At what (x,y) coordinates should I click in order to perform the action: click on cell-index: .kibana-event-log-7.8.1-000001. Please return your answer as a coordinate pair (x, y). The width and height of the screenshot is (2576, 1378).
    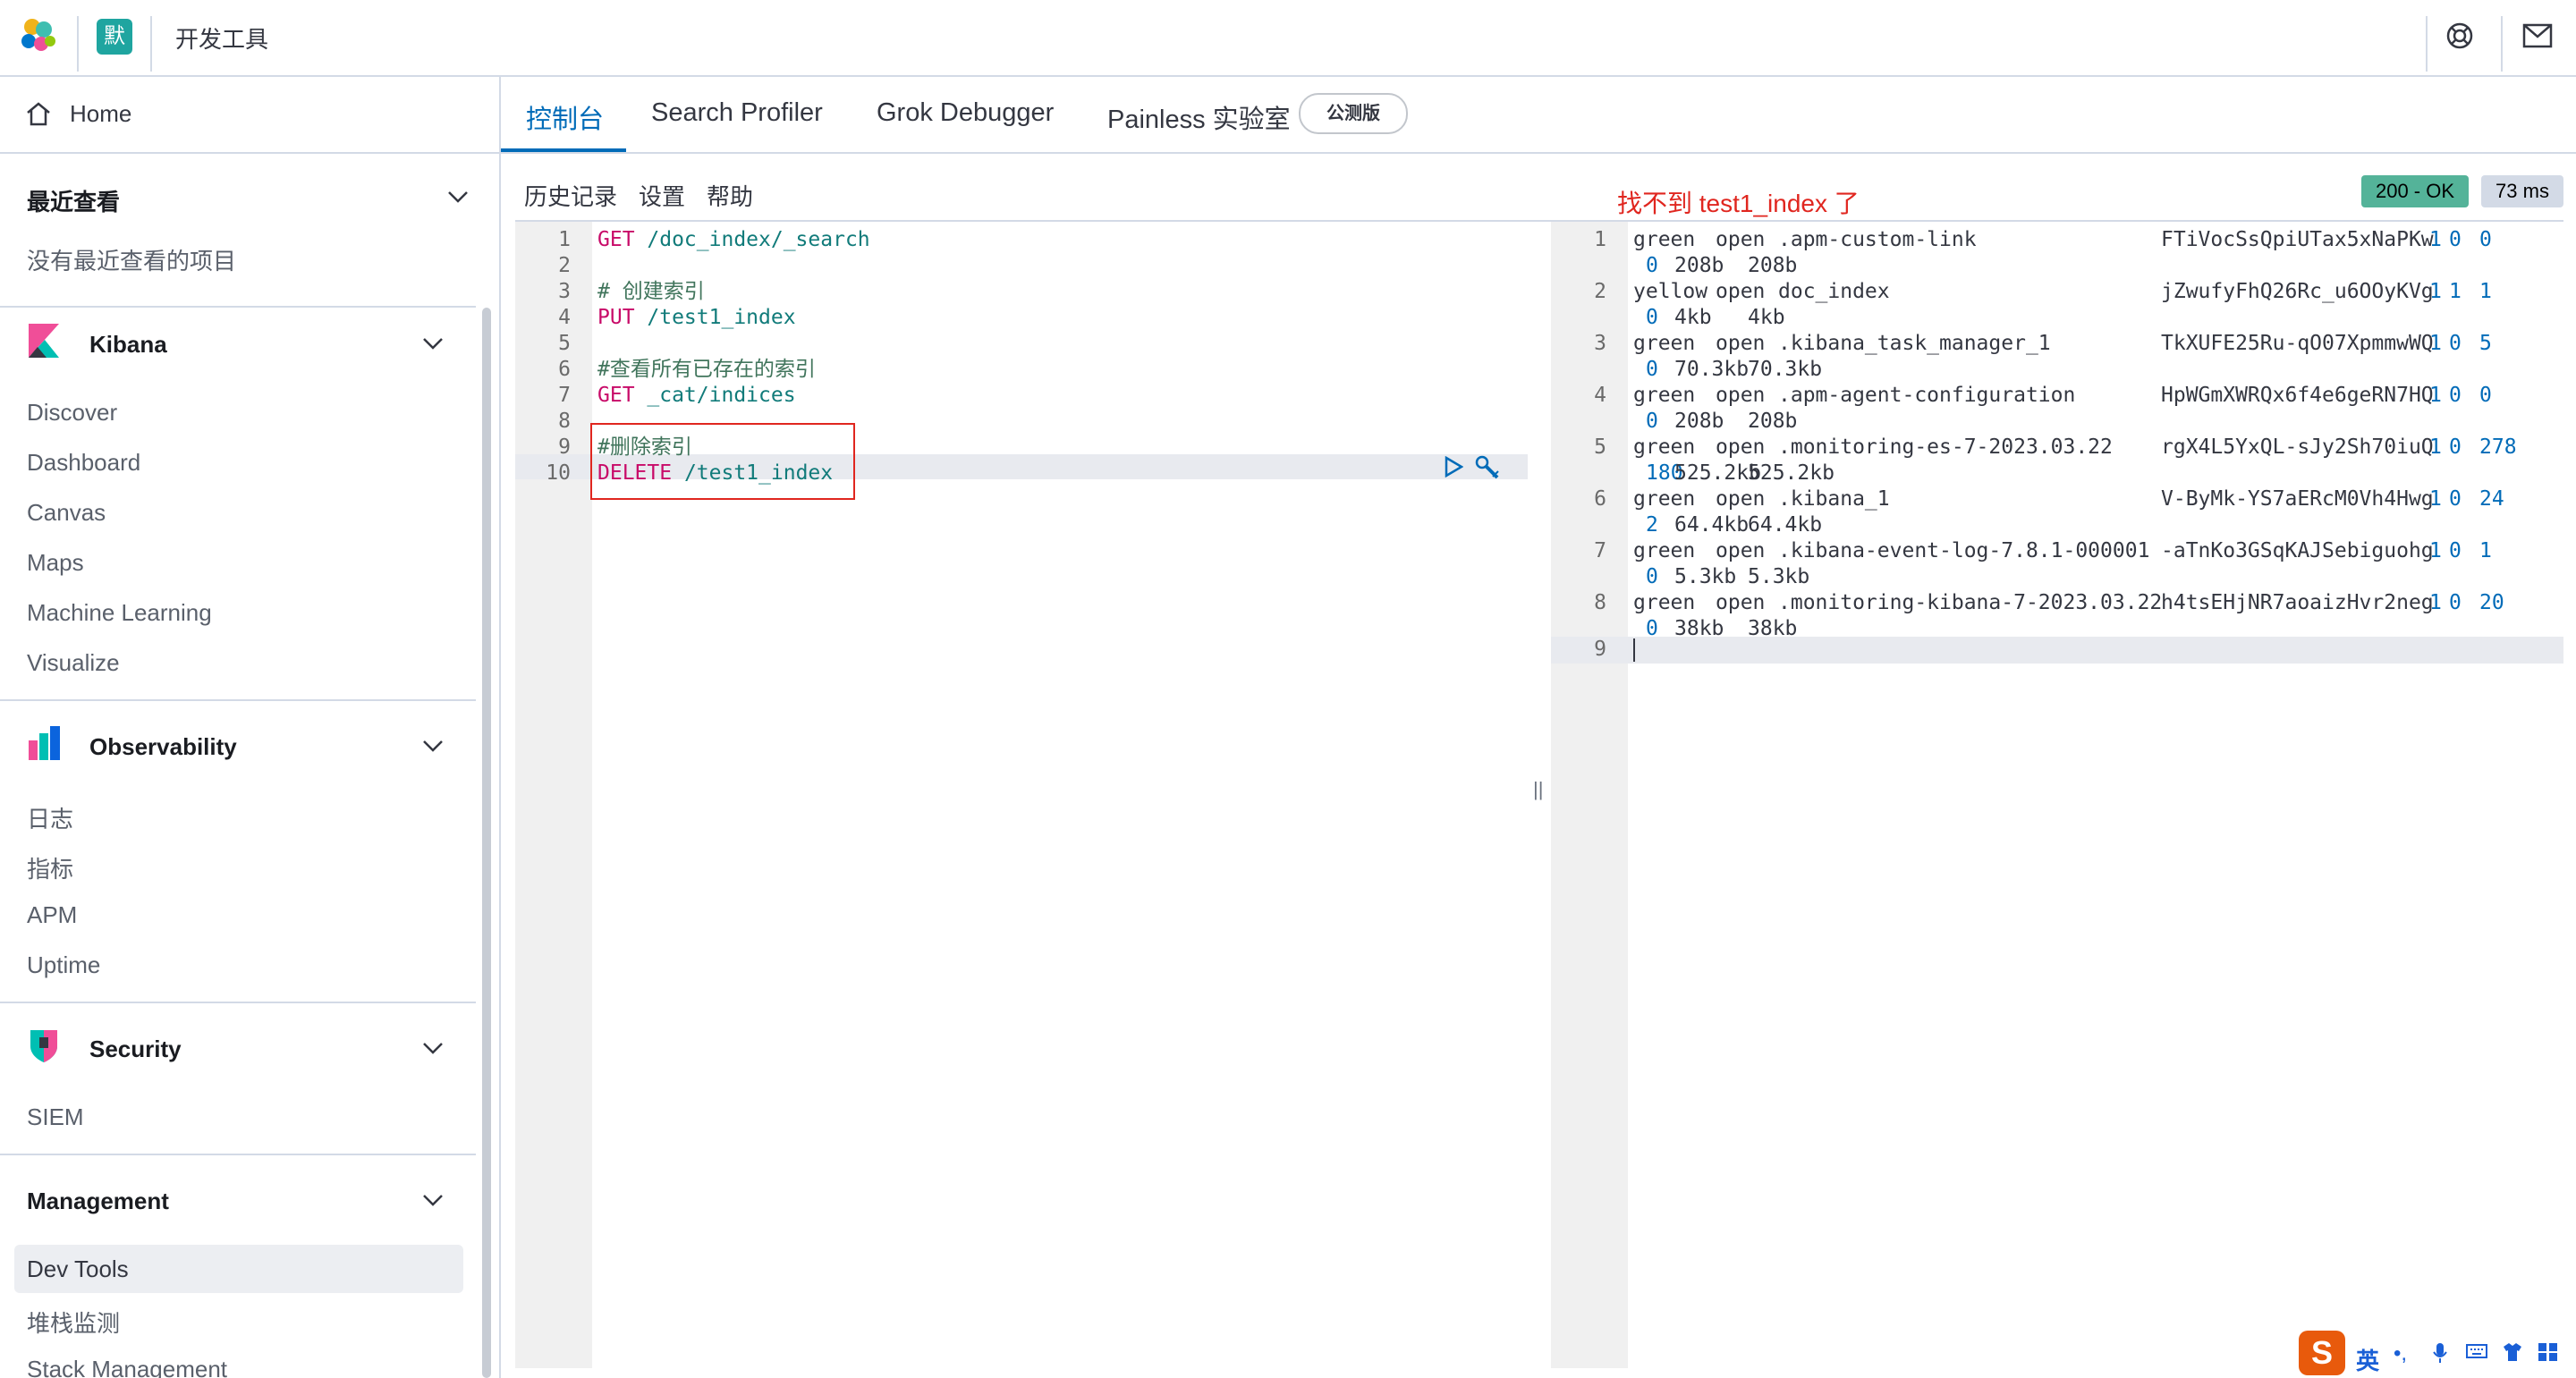
    Looking at the image, I should click on (1964, 550).